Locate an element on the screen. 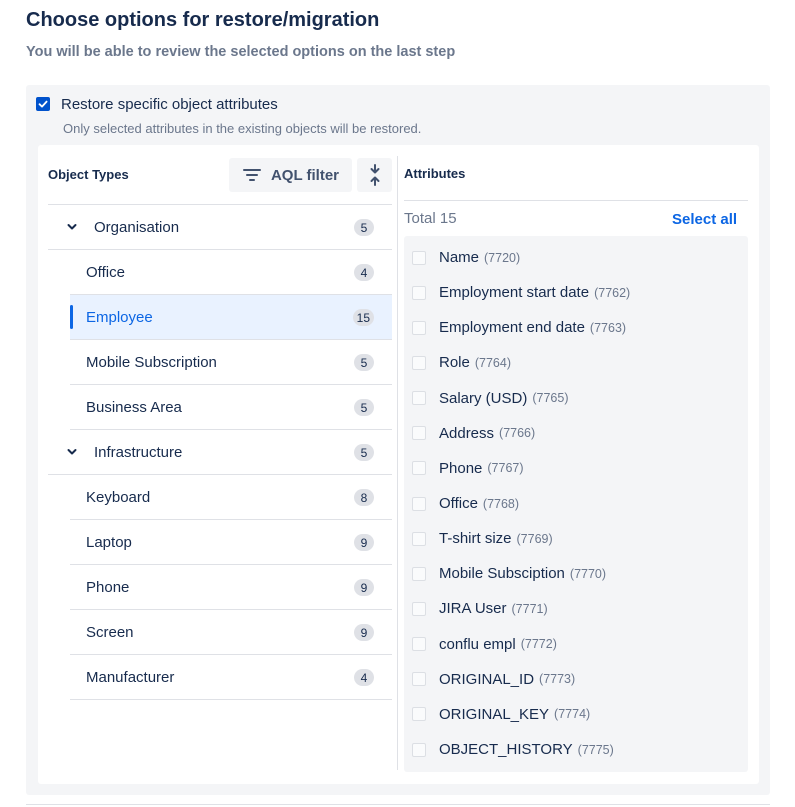 This screenshot has width=795, height=807. object-type-item: Manufacturer 4 is located at coordinates (231, 677).